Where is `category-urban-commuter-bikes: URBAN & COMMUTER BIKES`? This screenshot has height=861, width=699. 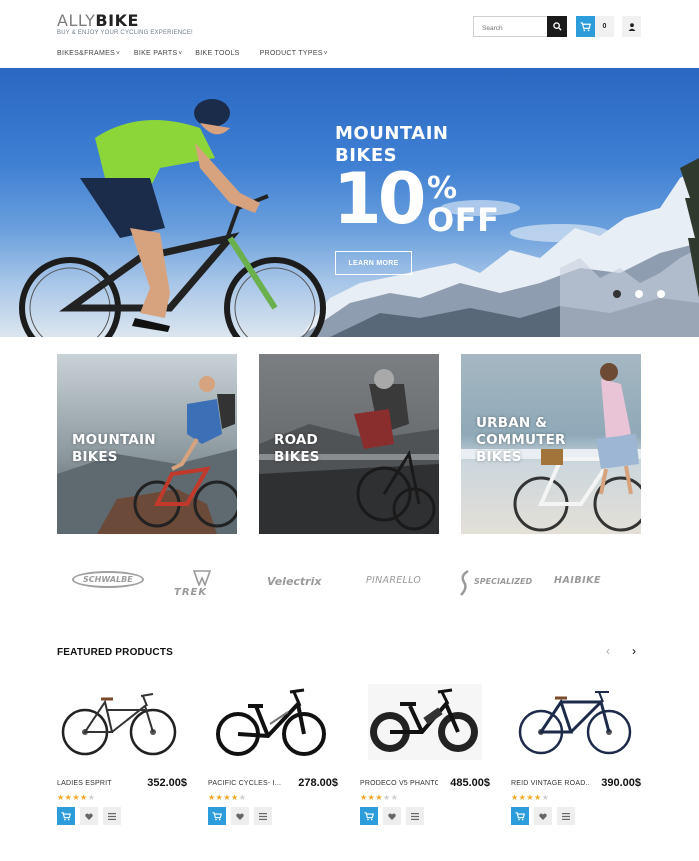
category-urban-commuter-bikes: URBAN & COMMUTER BIKES is located at coordinates (551, 444).